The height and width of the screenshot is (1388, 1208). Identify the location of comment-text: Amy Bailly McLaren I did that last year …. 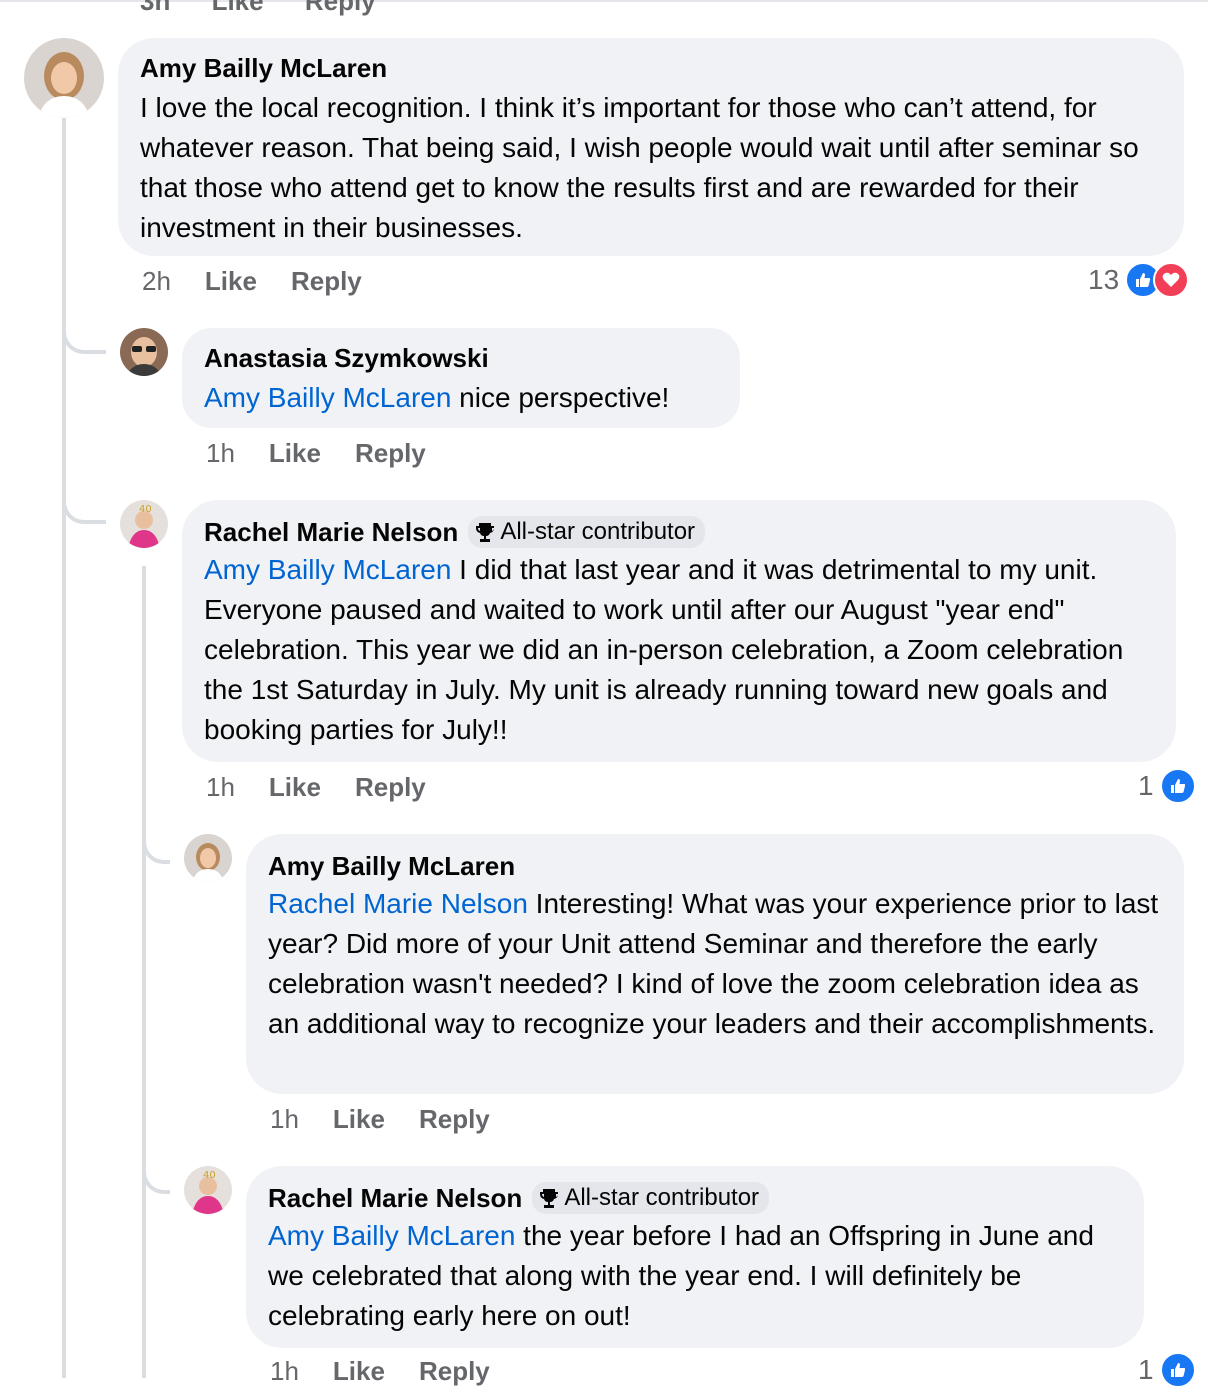
(679, 650).